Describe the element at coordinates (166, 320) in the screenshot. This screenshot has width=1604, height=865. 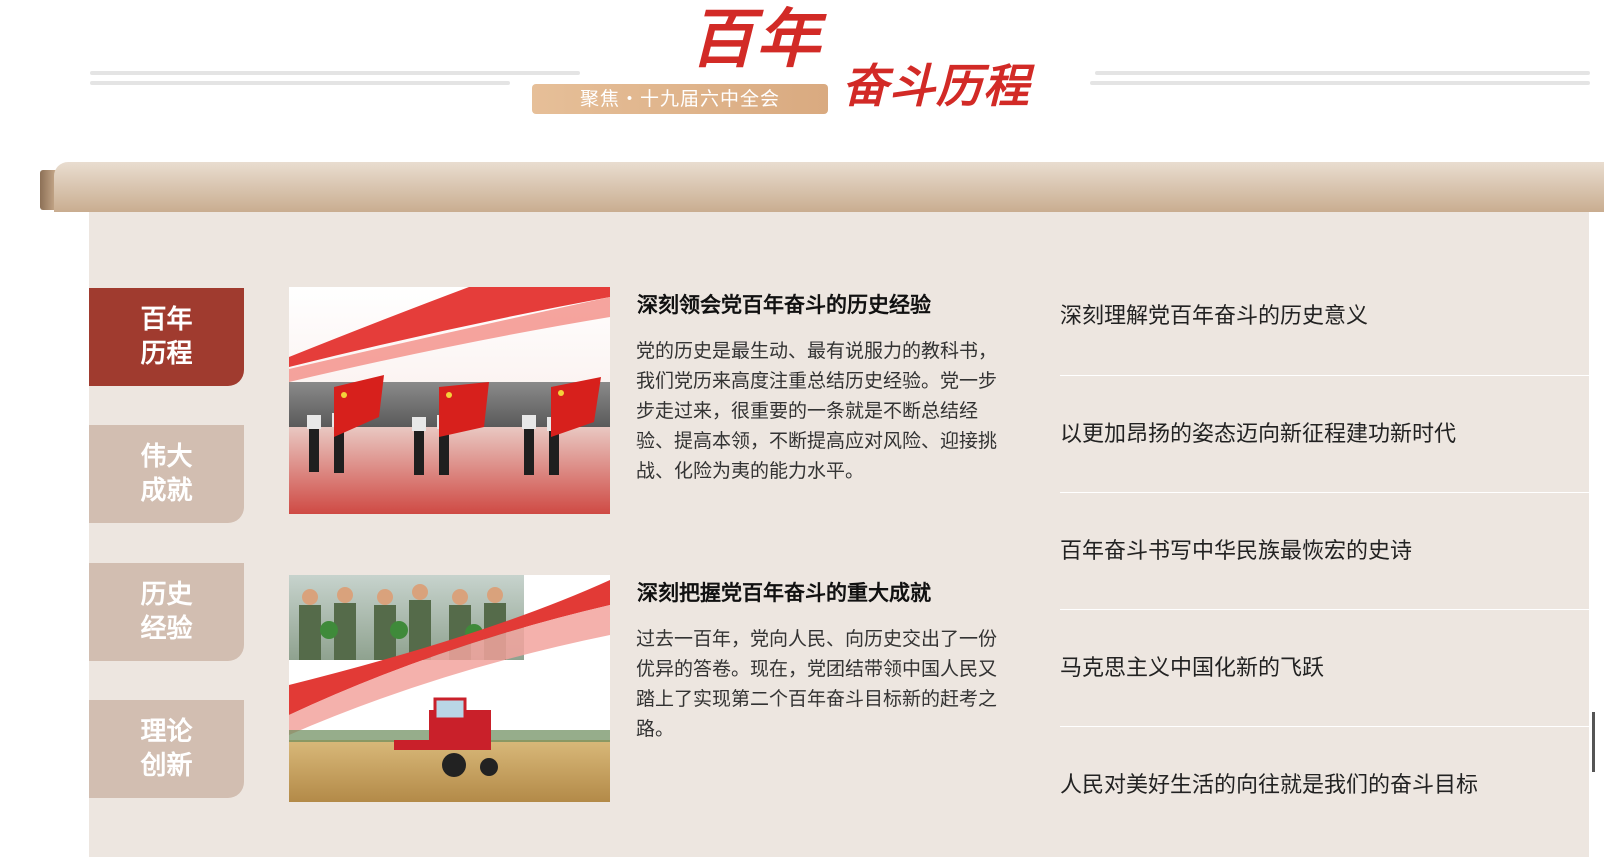
I see `tab-label-line1: 百年` at that location.